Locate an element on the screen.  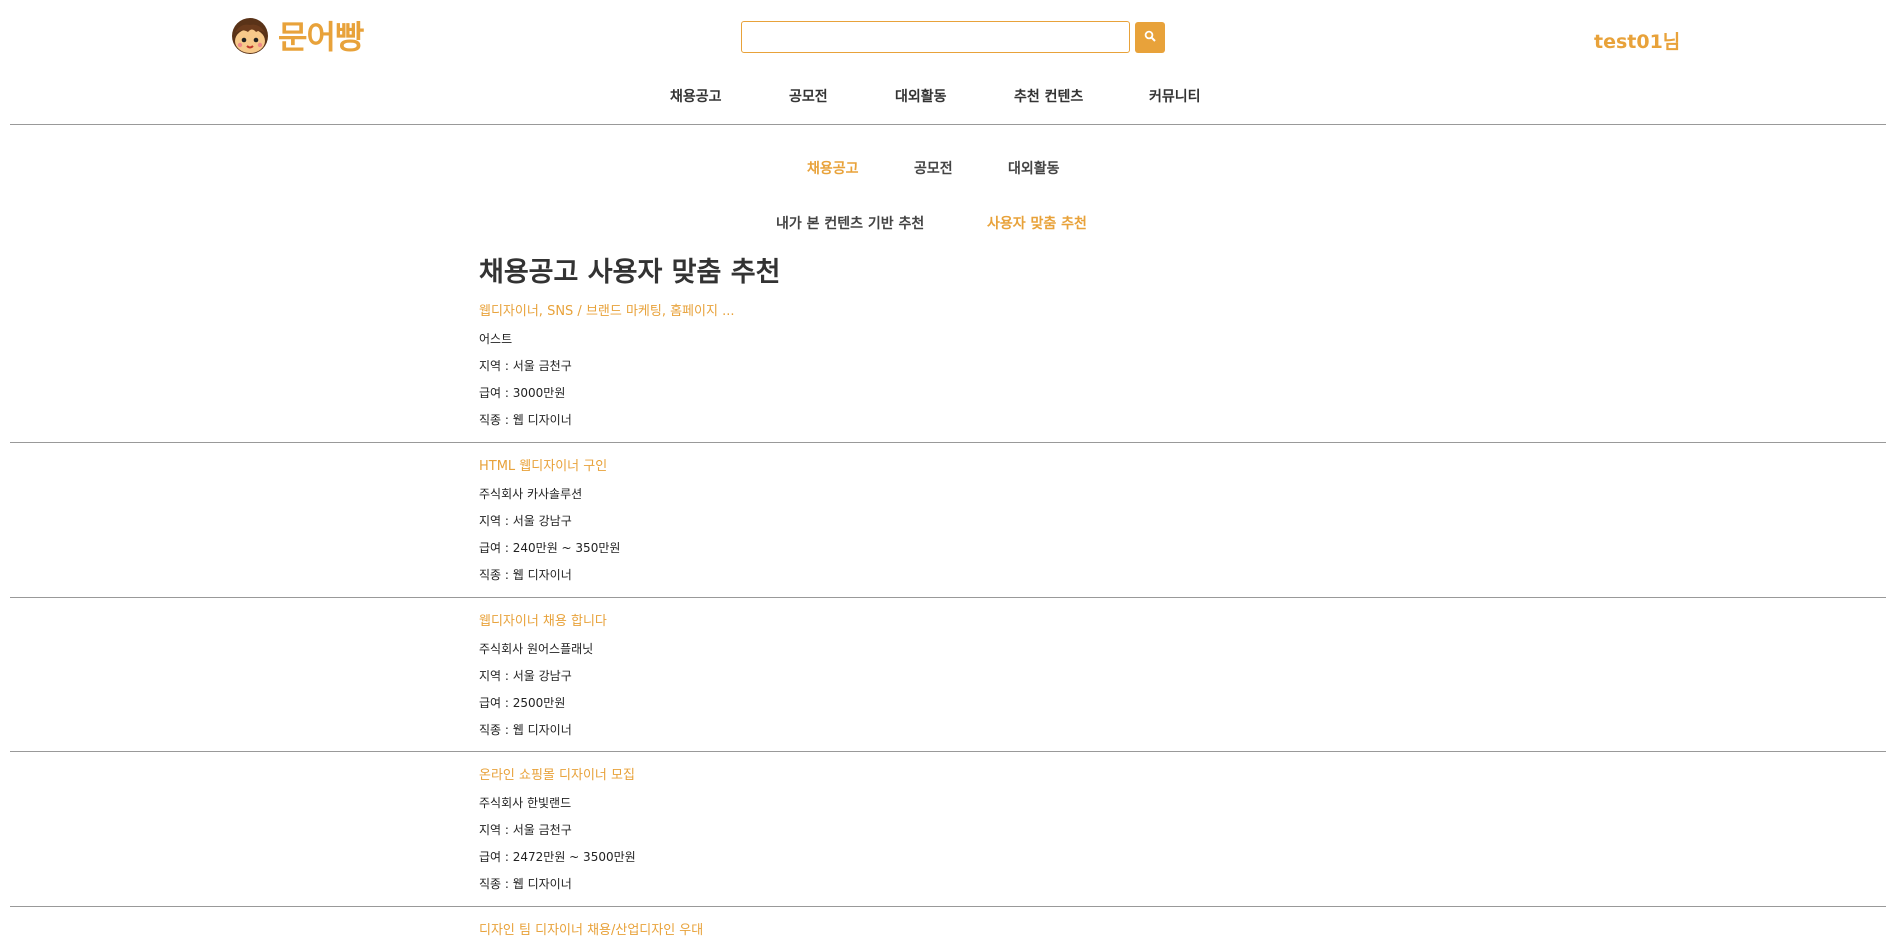
main-nav-item-contests: 공모전 is located at coordinates (808, 96).